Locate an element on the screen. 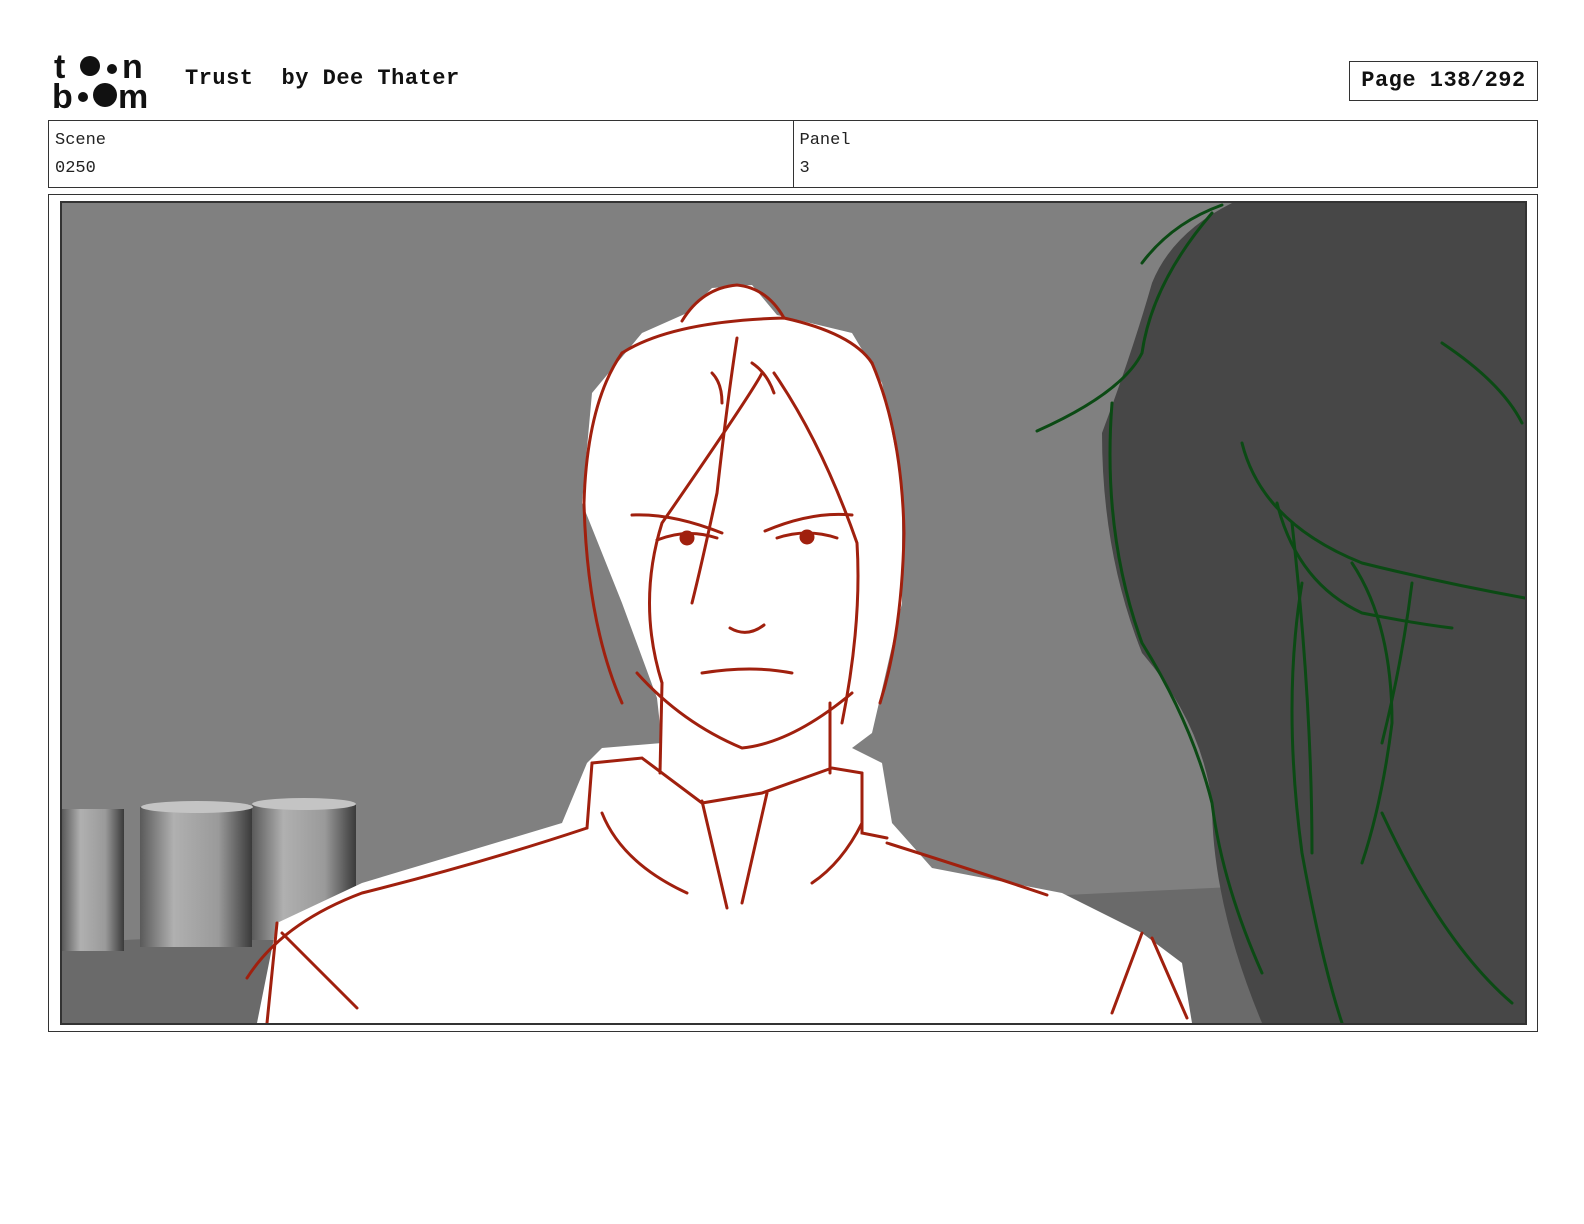 The width and height of the screenshot is (1584, 1224). scene-cell: Scene 0250 is located at coordinates (421, 154).